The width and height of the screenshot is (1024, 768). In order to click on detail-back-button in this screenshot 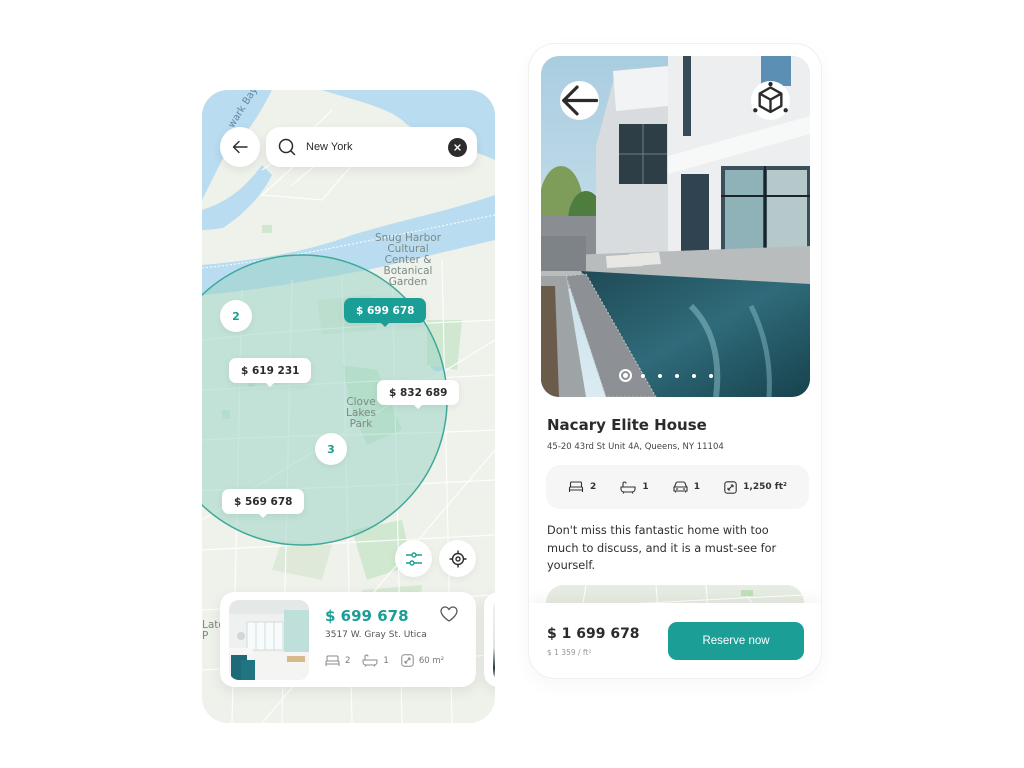, I will do `click(579, 100)`.